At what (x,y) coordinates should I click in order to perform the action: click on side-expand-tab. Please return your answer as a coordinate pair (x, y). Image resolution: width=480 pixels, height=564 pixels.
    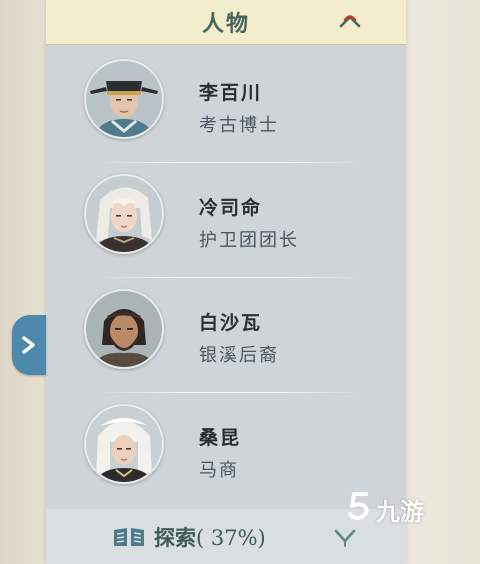
    Looking at the image, I should click on (29, 345).